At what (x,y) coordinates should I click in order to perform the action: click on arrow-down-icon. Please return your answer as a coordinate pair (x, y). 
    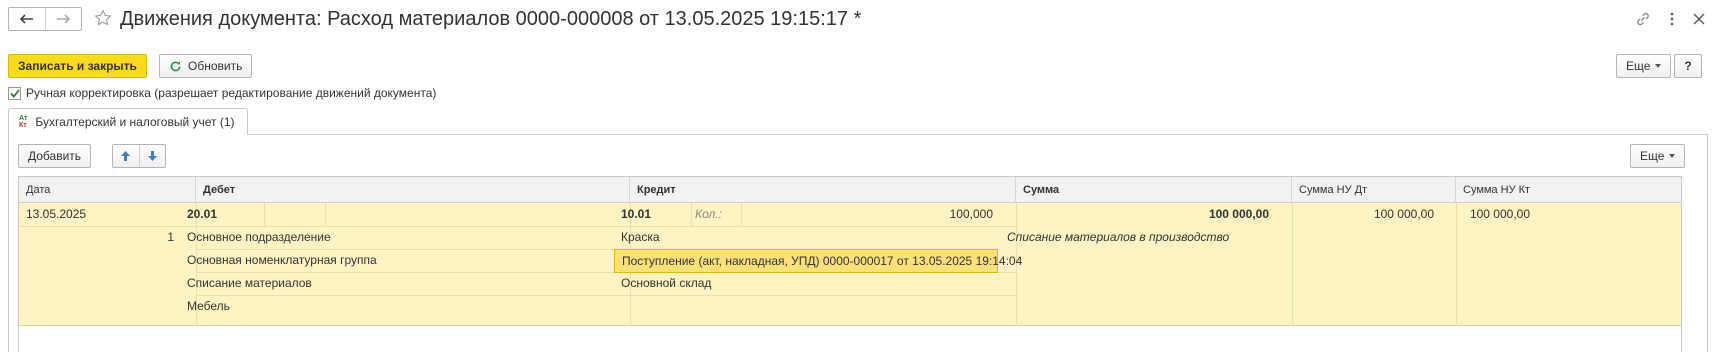
    Looking at the image, I should click on (152, 156).